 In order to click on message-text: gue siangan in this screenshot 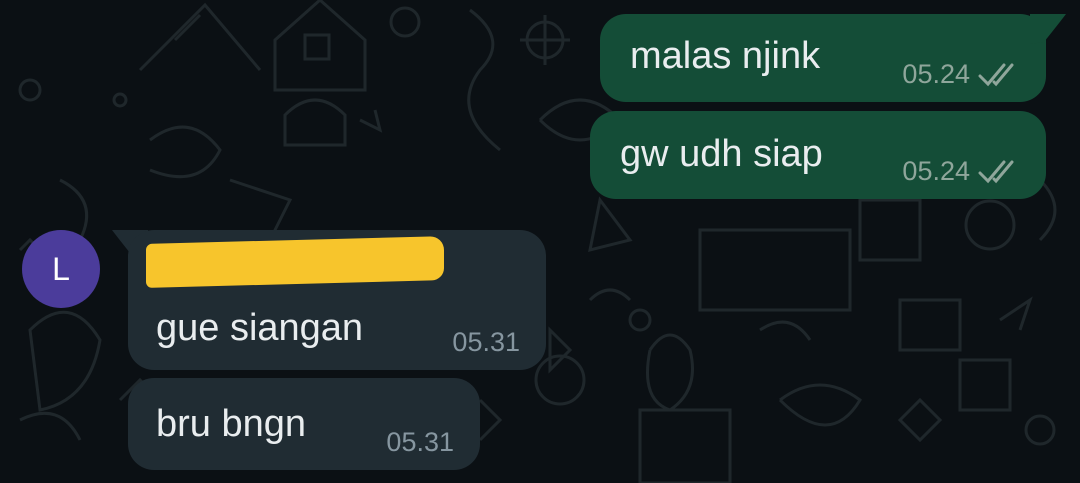, I will do `click(260, 328)`.